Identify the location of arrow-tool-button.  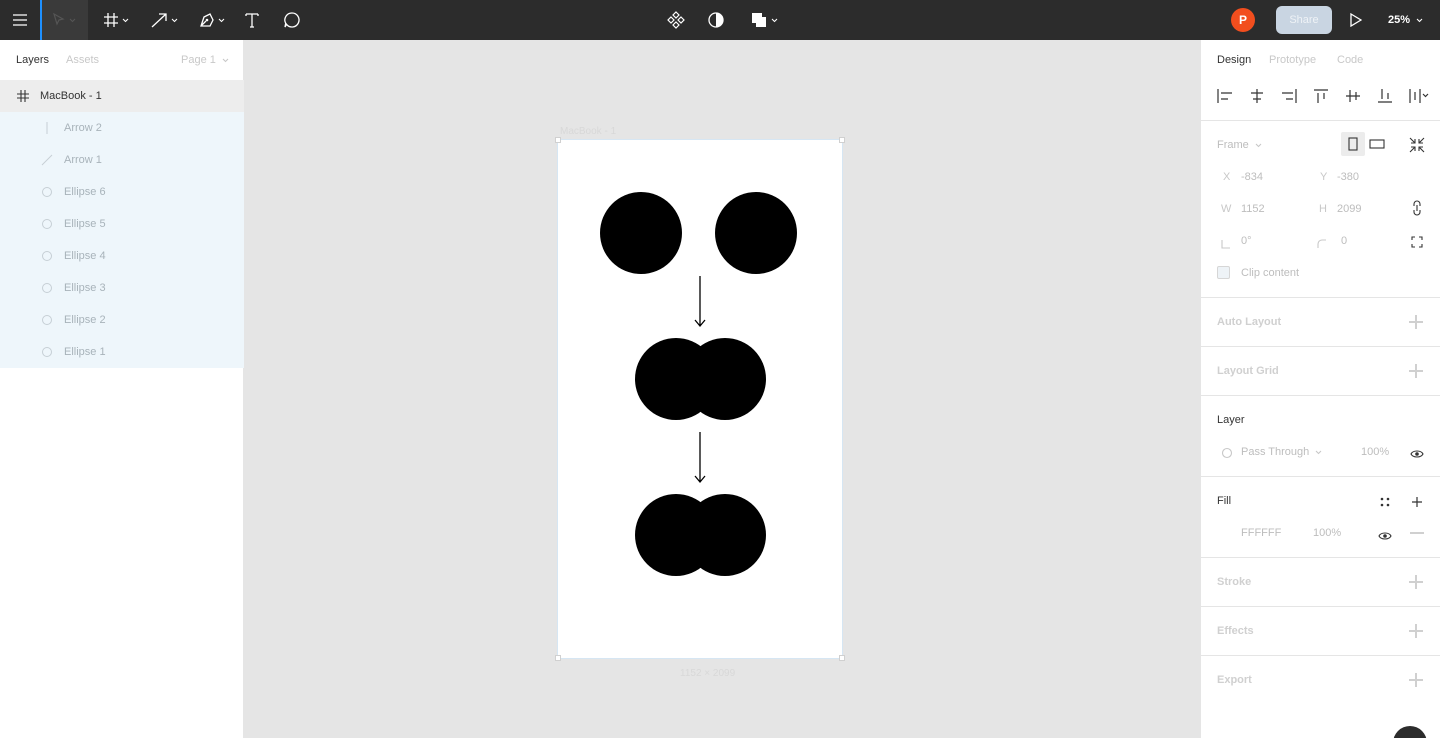
(164, 20).